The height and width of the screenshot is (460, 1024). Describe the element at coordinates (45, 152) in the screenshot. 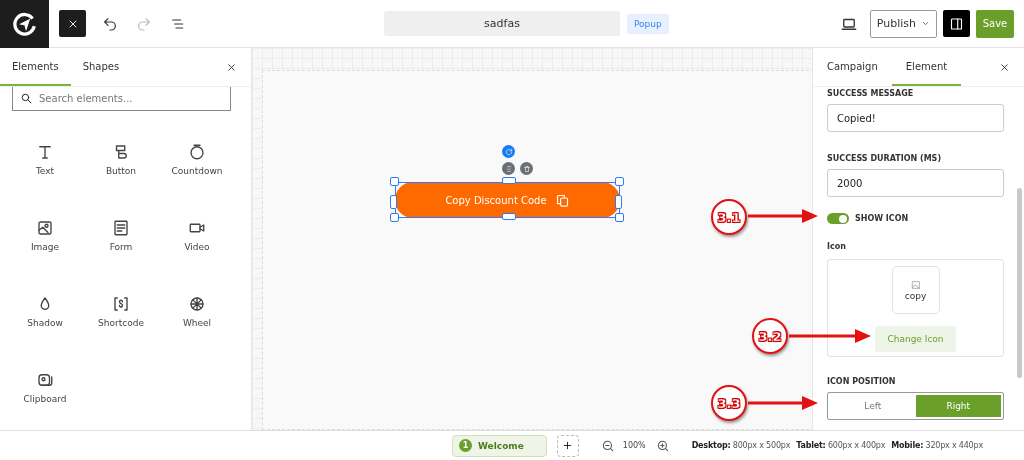

I see `letter-t-icon` at that location.